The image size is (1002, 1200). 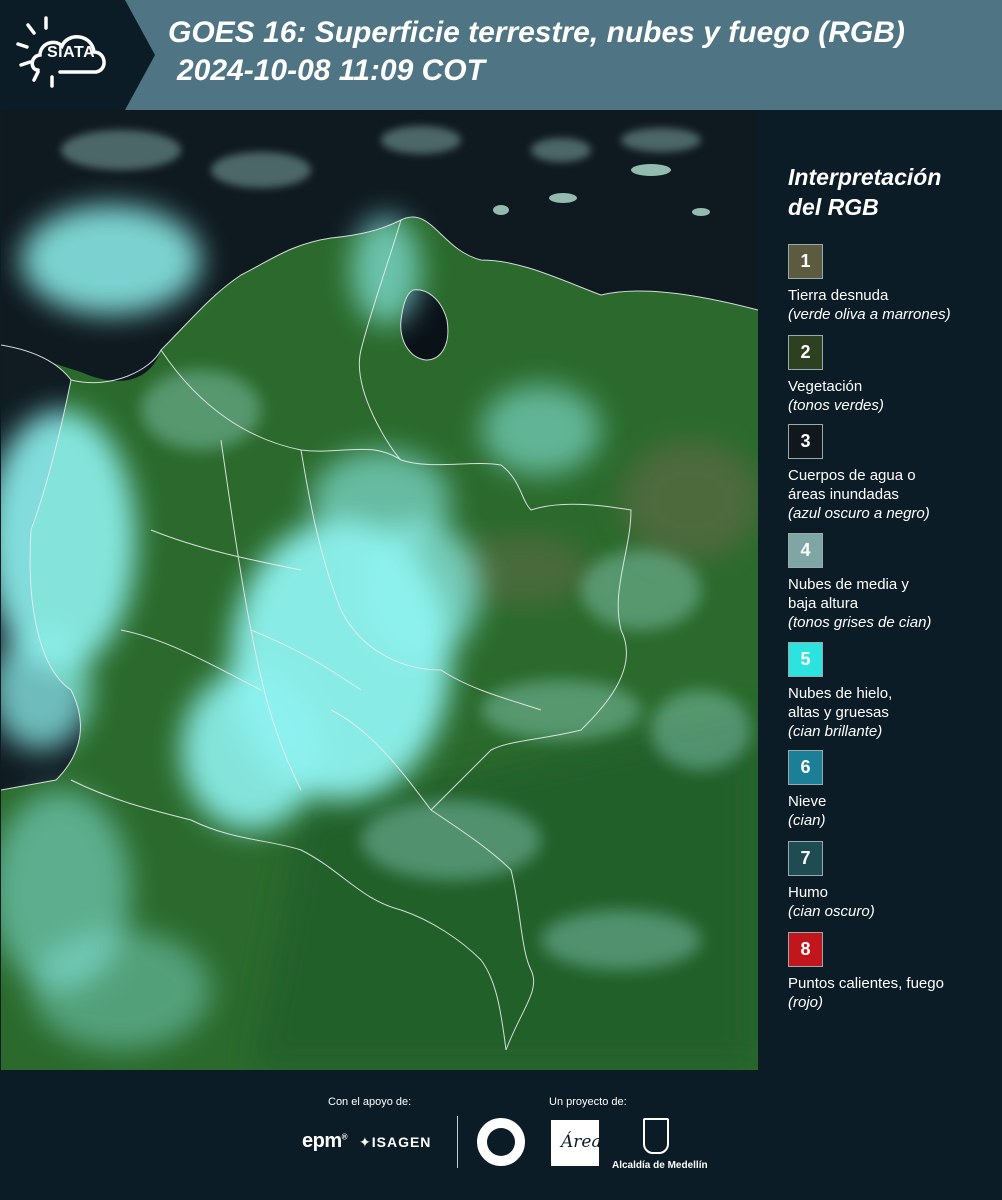 I want to click on alcaldia-shield-icon, so click(x=656, y=1136).